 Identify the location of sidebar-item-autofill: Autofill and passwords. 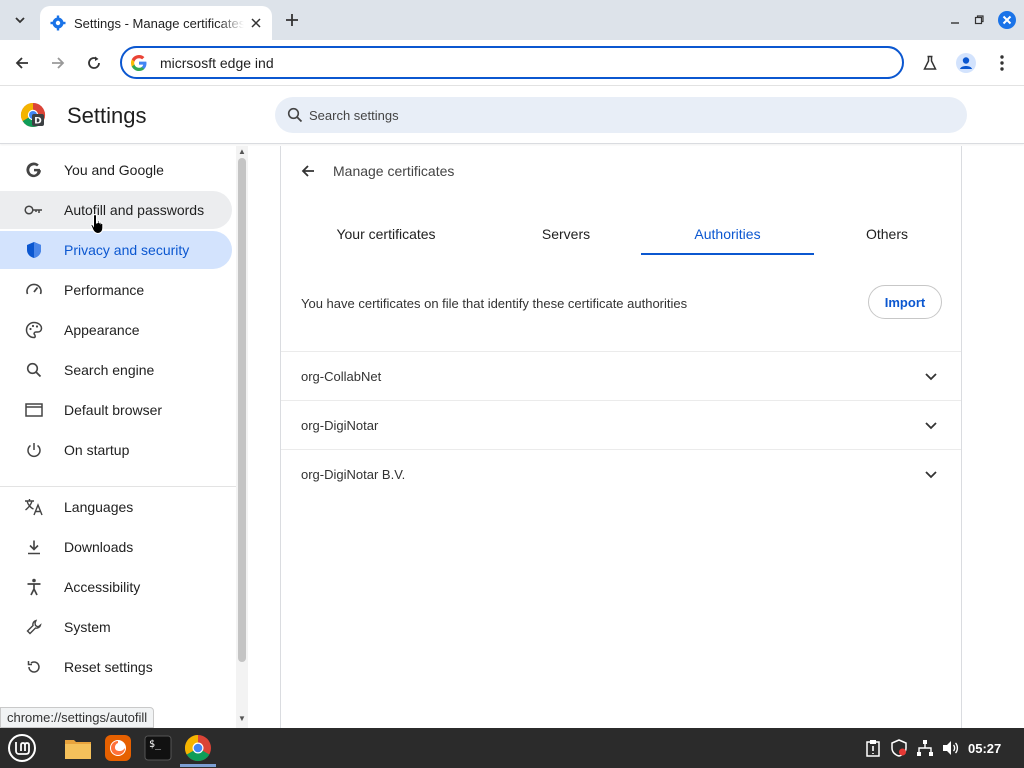
(116, 210).